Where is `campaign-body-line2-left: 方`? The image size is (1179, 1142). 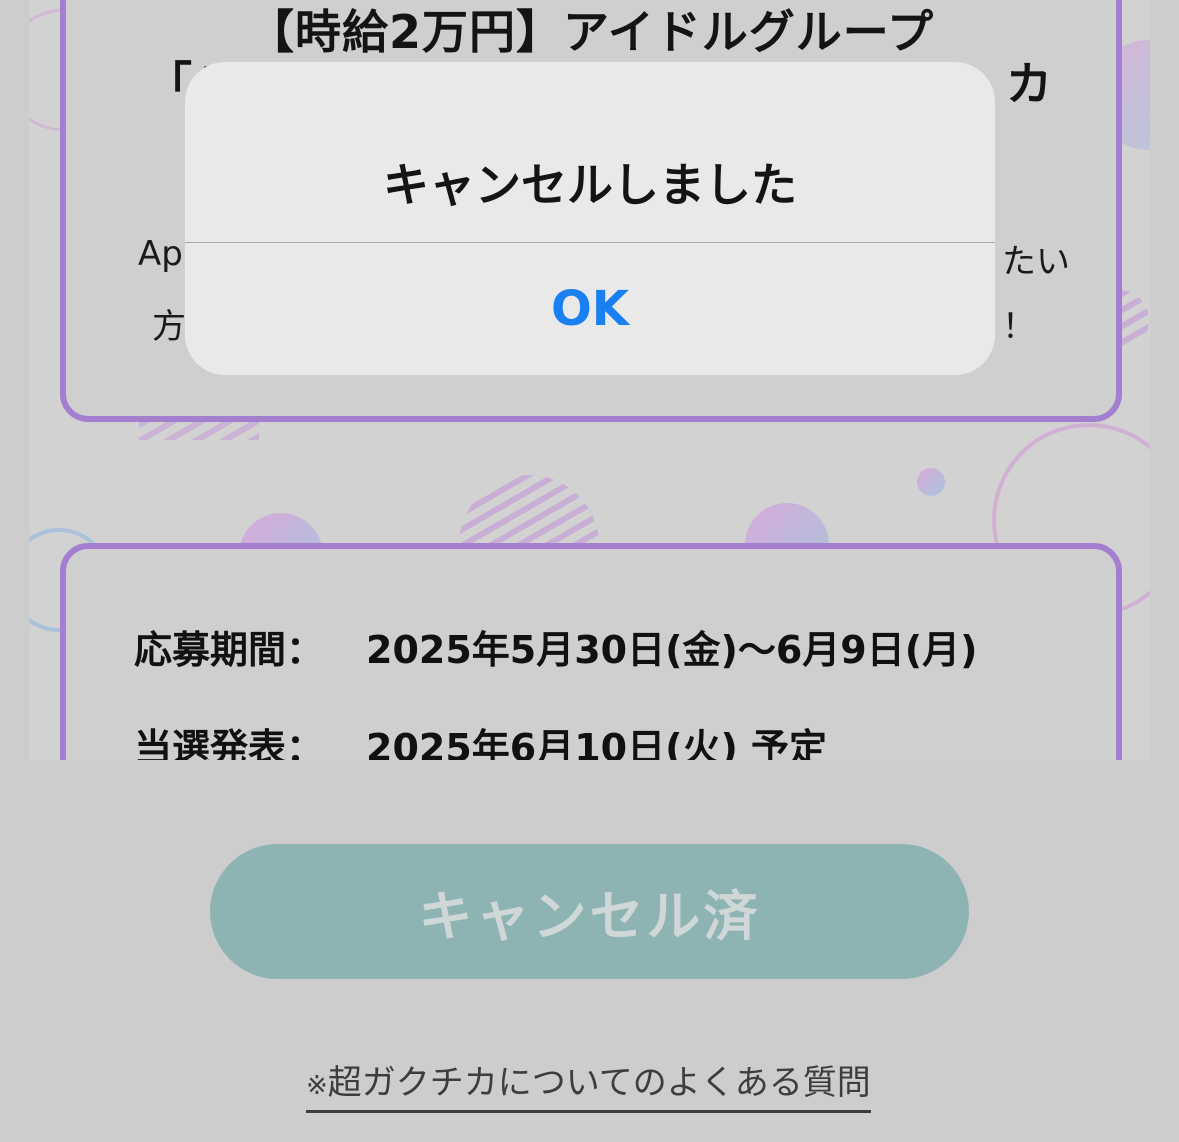
campaign-body-line2-left: 方 is located at coordinates (169, 327).